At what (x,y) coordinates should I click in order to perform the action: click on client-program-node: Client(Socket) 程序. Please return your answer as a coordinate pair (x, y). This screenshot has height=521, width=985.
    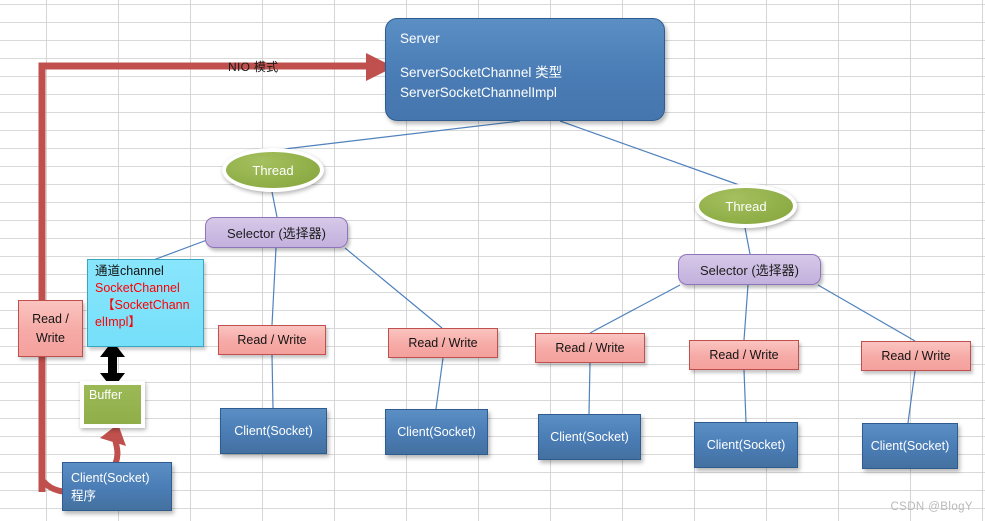
    Looking at the image, I should click on (117, 486).